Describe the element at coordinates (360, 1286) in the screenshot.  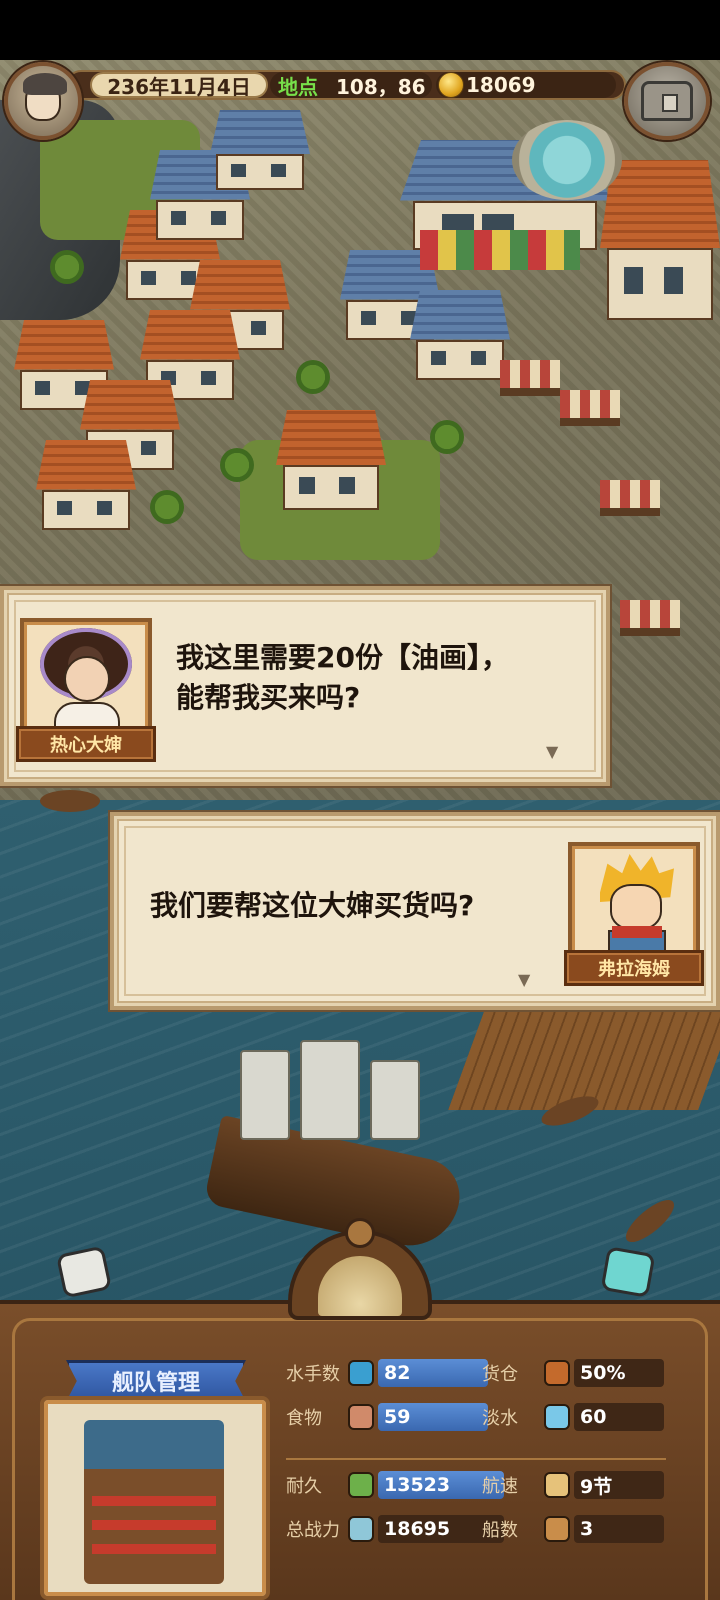
I see `world-map-icon` at that location.